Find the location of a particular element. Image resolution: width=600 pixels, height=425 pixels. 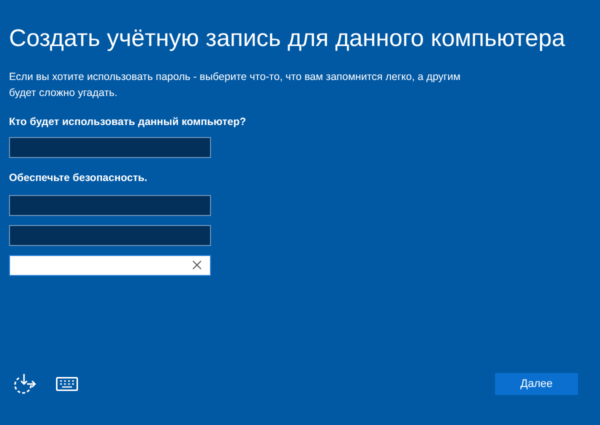

accessibility-icon is located at coordinates (25, 384).